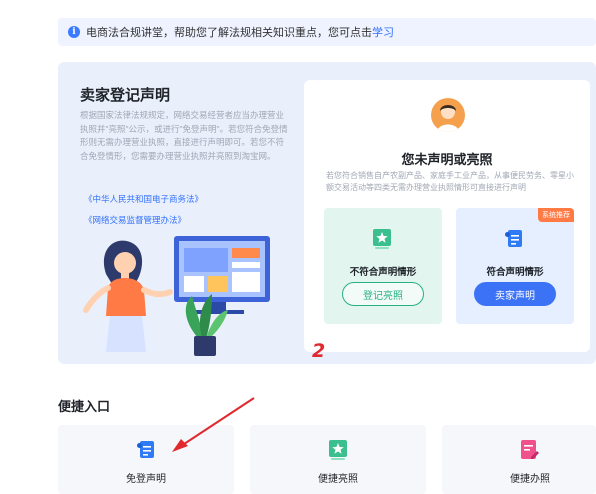 The height and width of the screenshot is (494, 596). I want to click on notice-bar: i 电商法合规讲堂，帮助您了解法规相关知识重点，您可点击 学习, so click(327, 32).